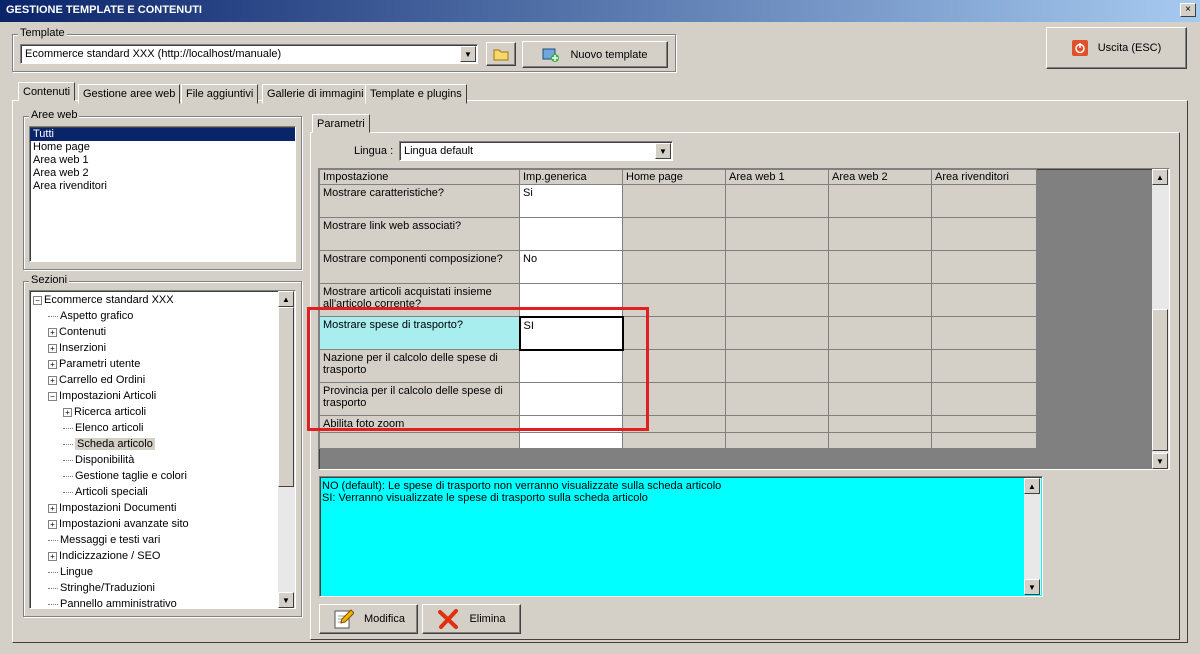 This screenshot has width=1200, height=654. I want to click on open-folder-button, so click(501, 54).